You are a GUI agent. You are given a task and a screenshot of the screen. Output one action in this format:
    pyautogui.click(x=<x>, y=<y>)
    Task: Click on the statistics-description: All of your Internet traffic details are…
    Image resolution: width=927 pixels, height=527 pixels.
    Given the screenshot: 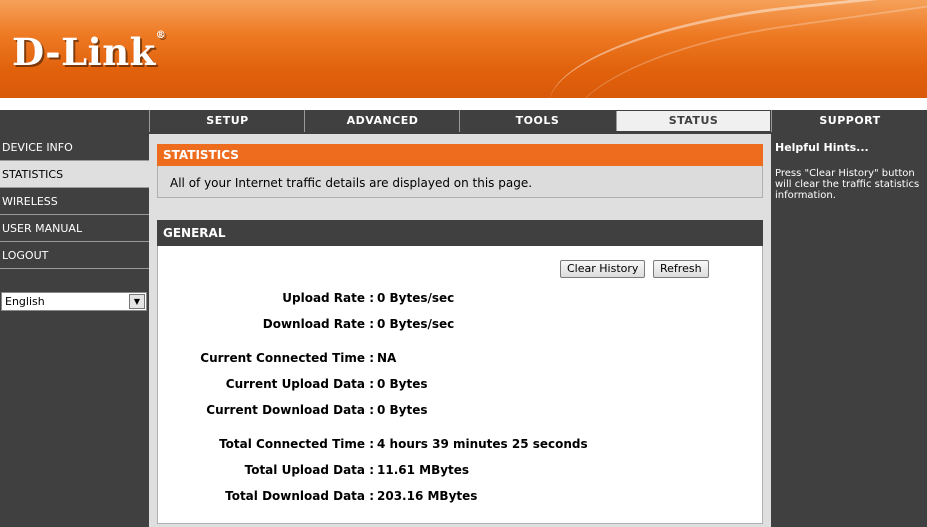 What is the action you would take?
    pyautogui.click(x=460, y=182)
    